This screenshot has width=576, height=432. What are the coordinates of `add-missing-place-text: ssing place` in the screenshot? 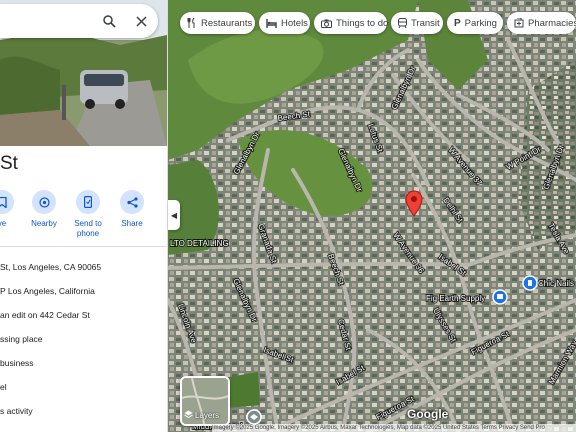 It's located at (21, 339).